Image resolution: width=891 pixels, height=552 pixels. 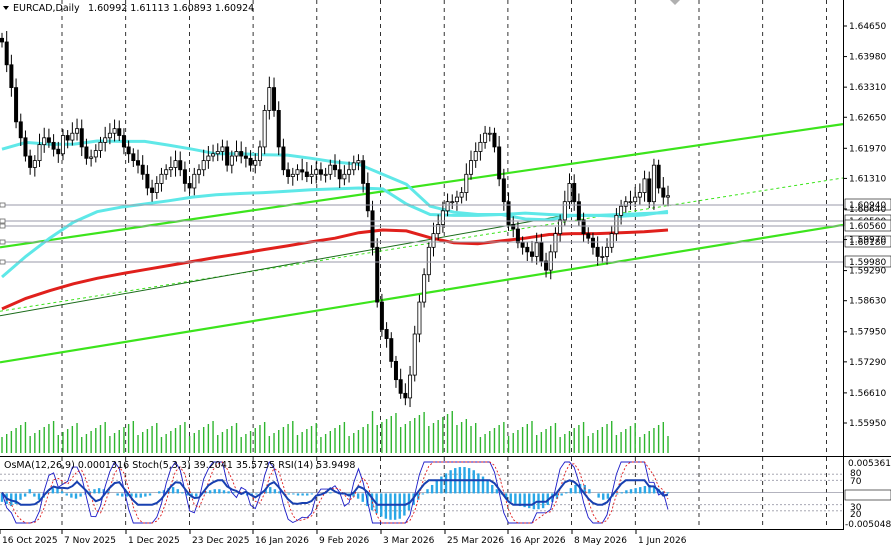 What do you see at coordinates (46, 8) in the screenshot?
I see `symbol-label: EURCAD,Daily` at bounding box center [46, 8].